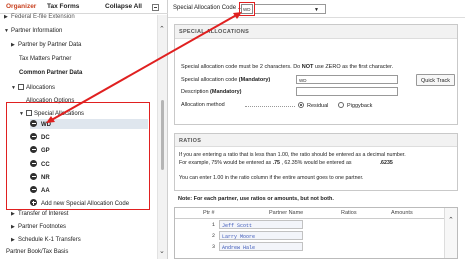  What do you see at coordinates (213, 225) in the screenshot?
I see `partner-number: 1` at bounding box center [213, 225].